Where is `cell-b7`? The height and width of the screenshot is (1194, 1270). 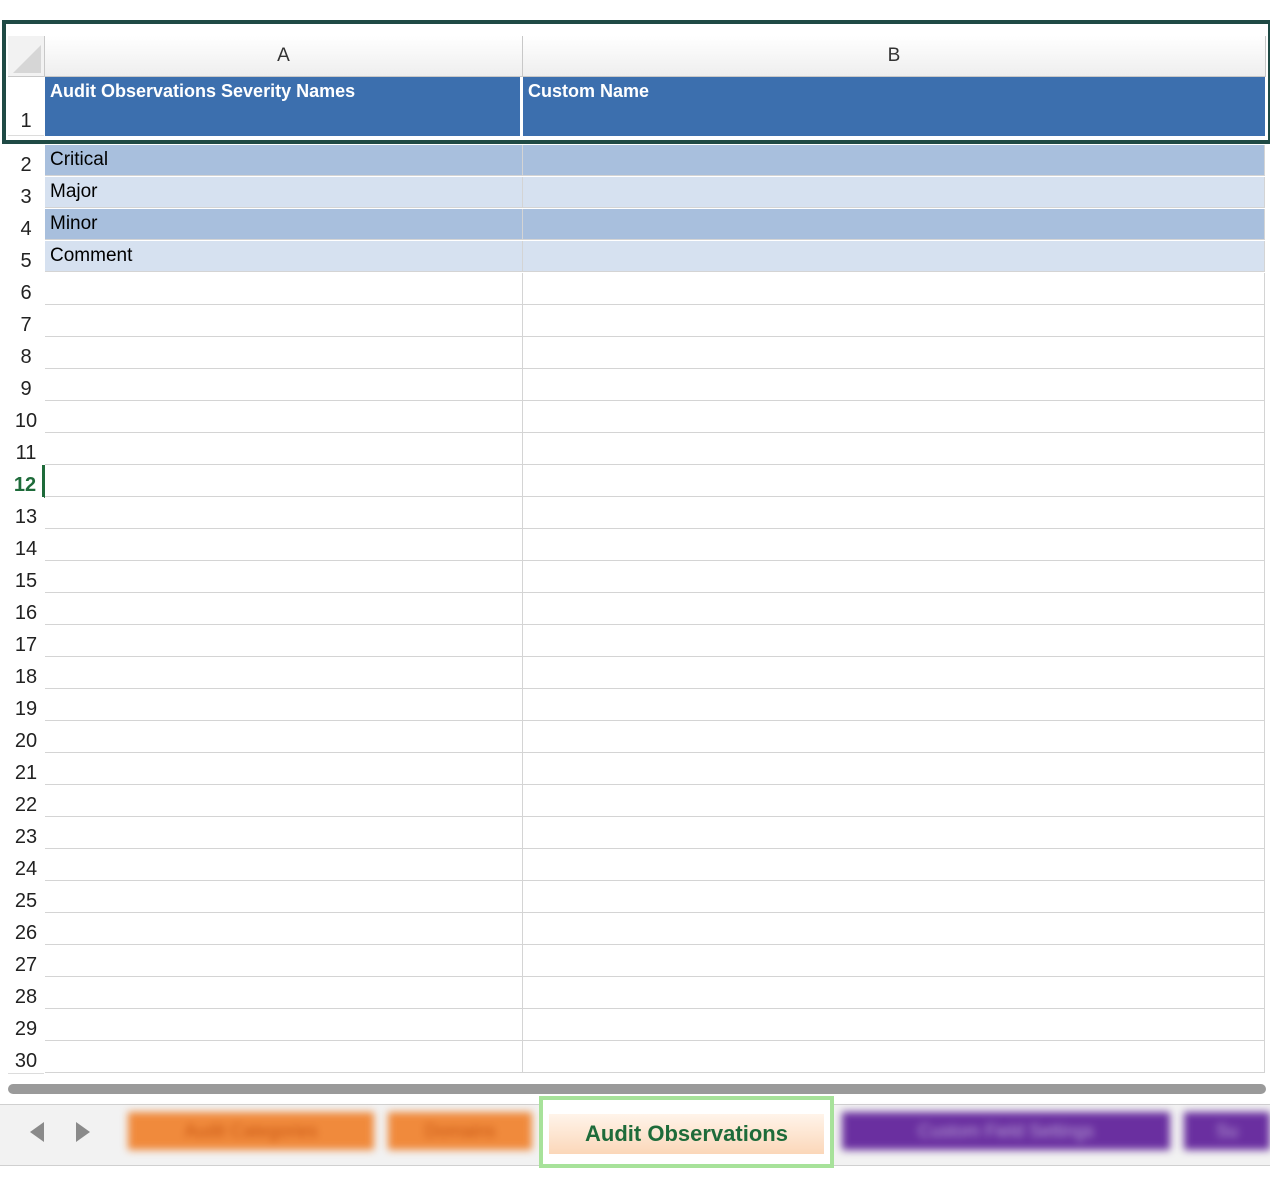 cell-b7 is located at coordinates (894, 321).